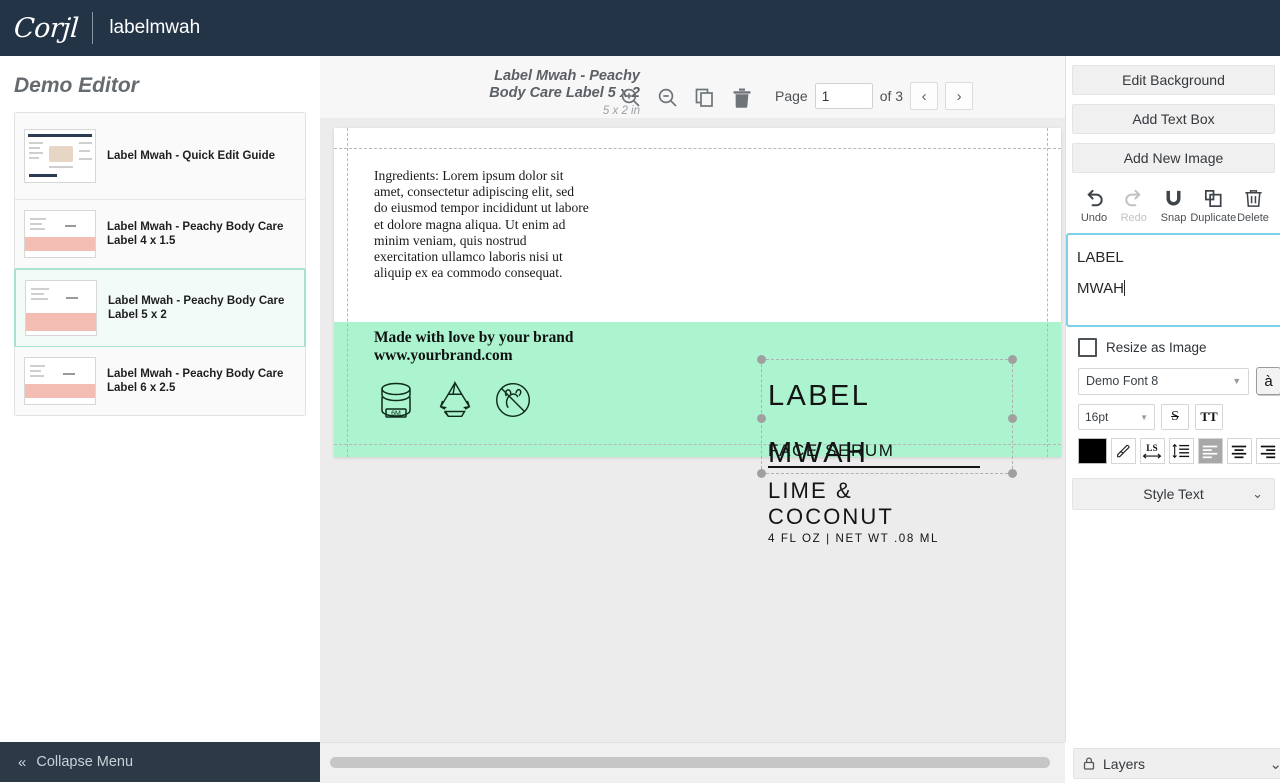 The width and height of the screenshot is (1280, 783). Describe the element at coordinates (513, 400) in the screenshot. I see `cruelty-free-icon` at that location.